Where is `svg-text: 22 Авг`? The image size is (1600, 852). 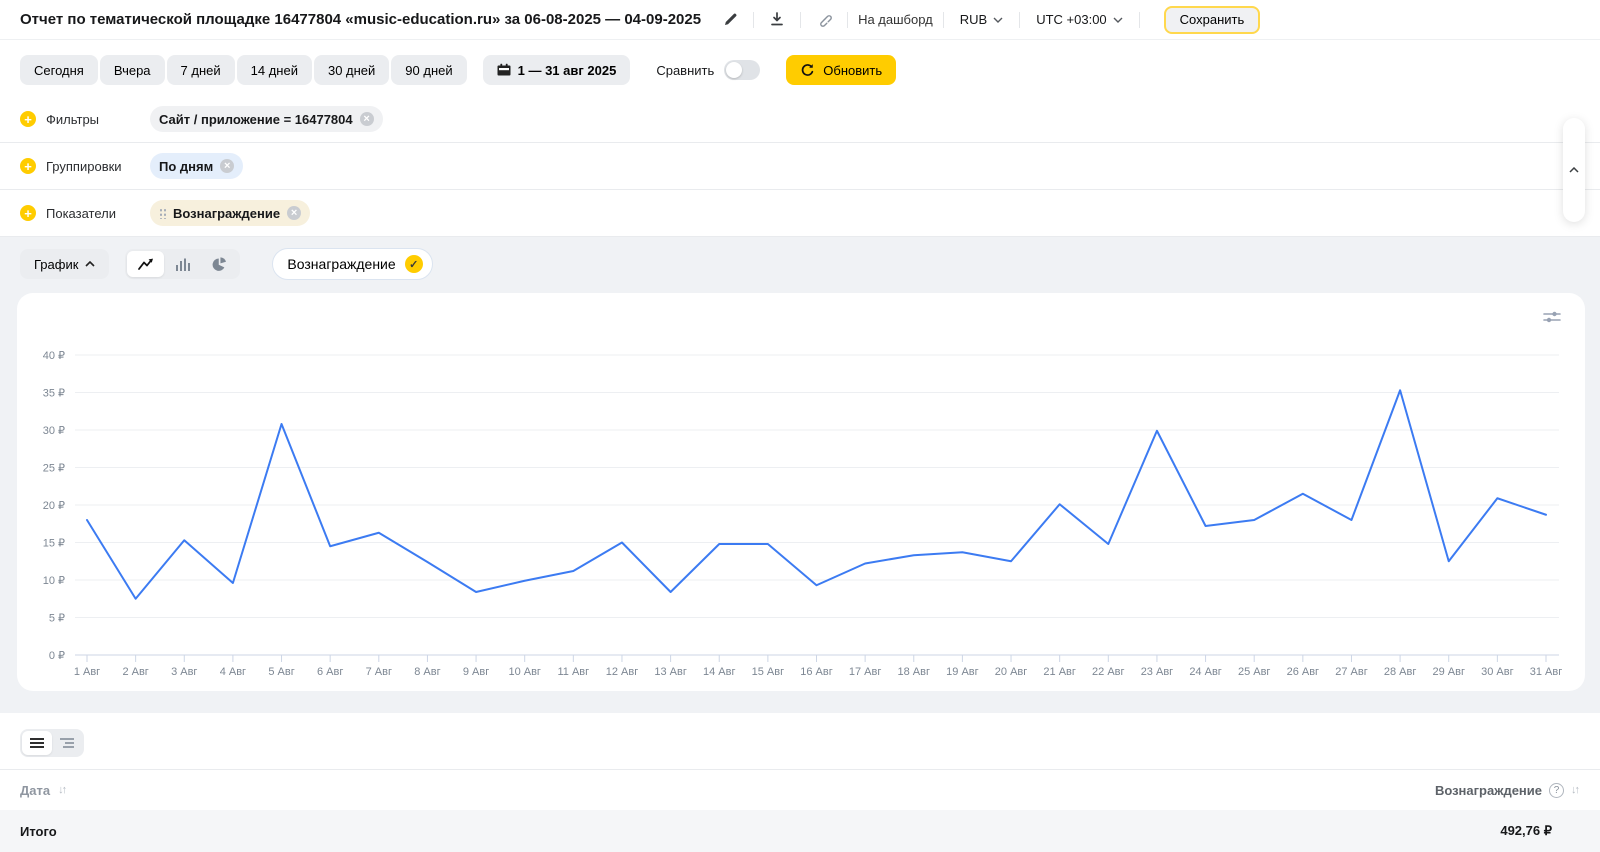 svg-text: 22 Авг is located at coordinates (1108, 672).